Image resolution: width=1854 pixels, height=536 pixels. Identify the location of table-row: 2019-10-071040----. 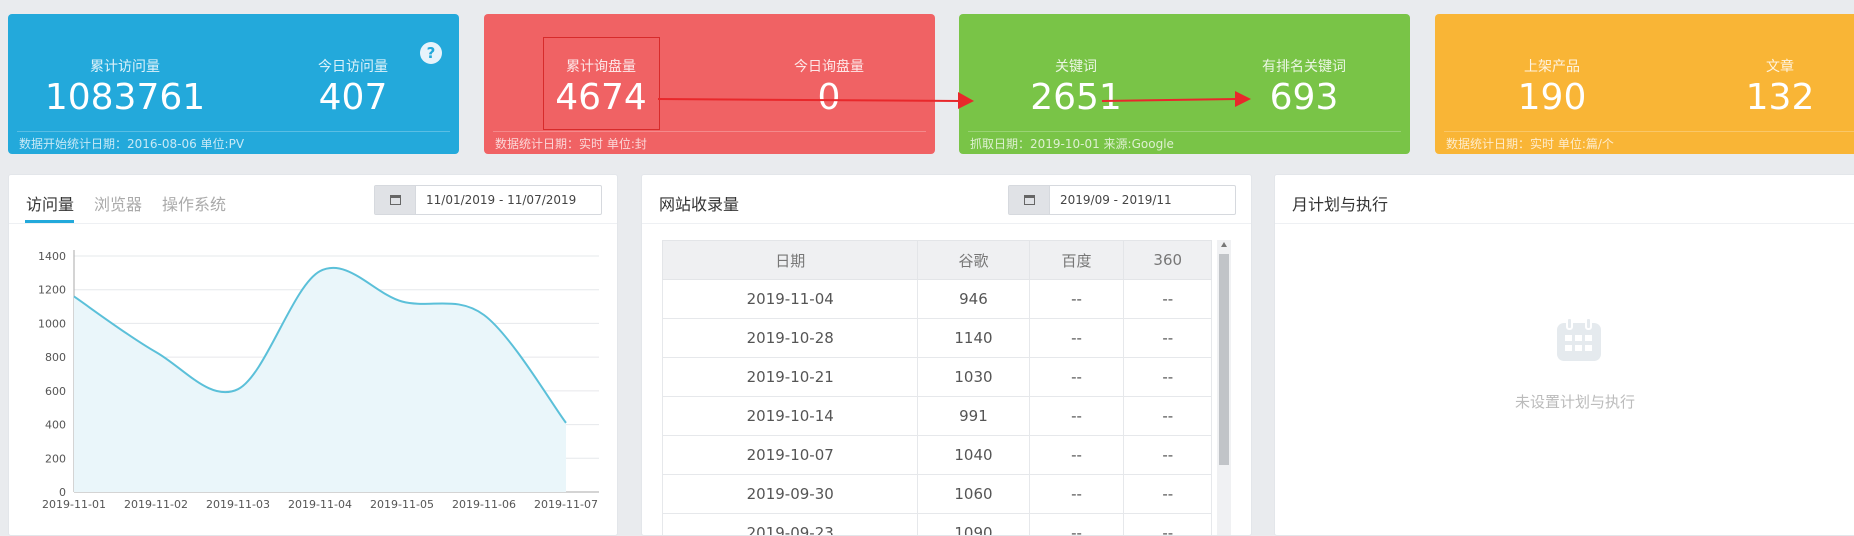
(937, 455).